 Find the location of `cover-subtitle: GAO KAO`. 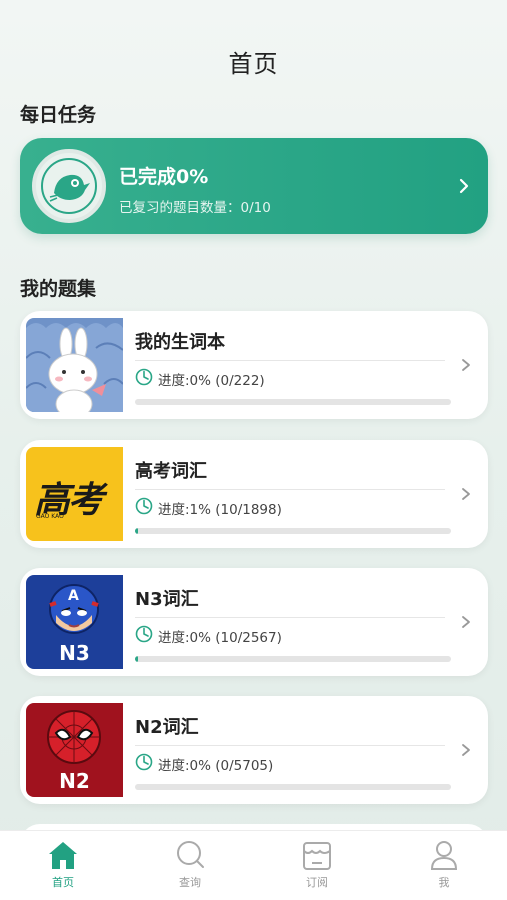

cover-subtitle: GAO KAO is located at coordinates (50, 516).